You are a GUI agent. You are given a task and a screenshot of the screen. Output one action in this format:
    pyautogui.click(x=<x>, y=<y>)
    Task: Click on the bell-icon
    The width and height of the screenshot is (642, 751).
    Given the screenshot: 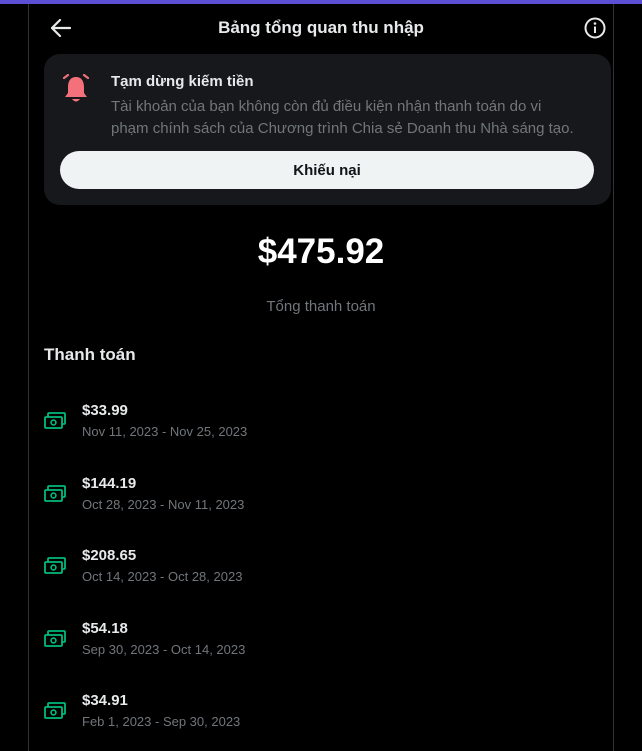 What is the action you would take?
    pyautogui.click(x=76, y=88)
    